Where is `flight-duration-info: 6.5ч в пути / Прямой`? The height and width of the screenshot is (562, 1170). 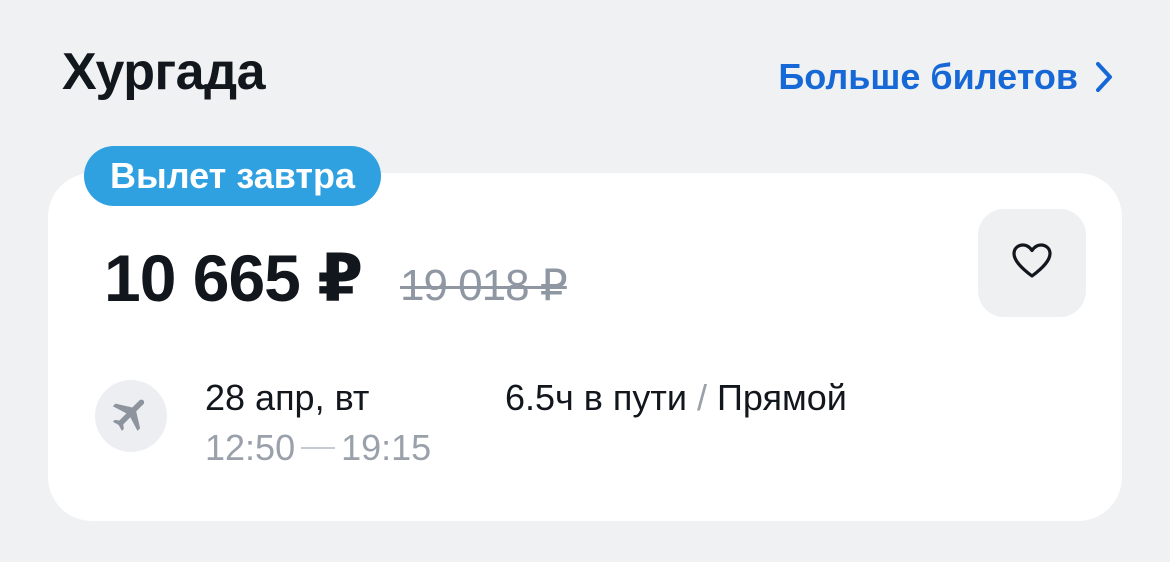
flight-duration-info: 6.5ч в пути / Прямой is located at coordinates (676, 398).